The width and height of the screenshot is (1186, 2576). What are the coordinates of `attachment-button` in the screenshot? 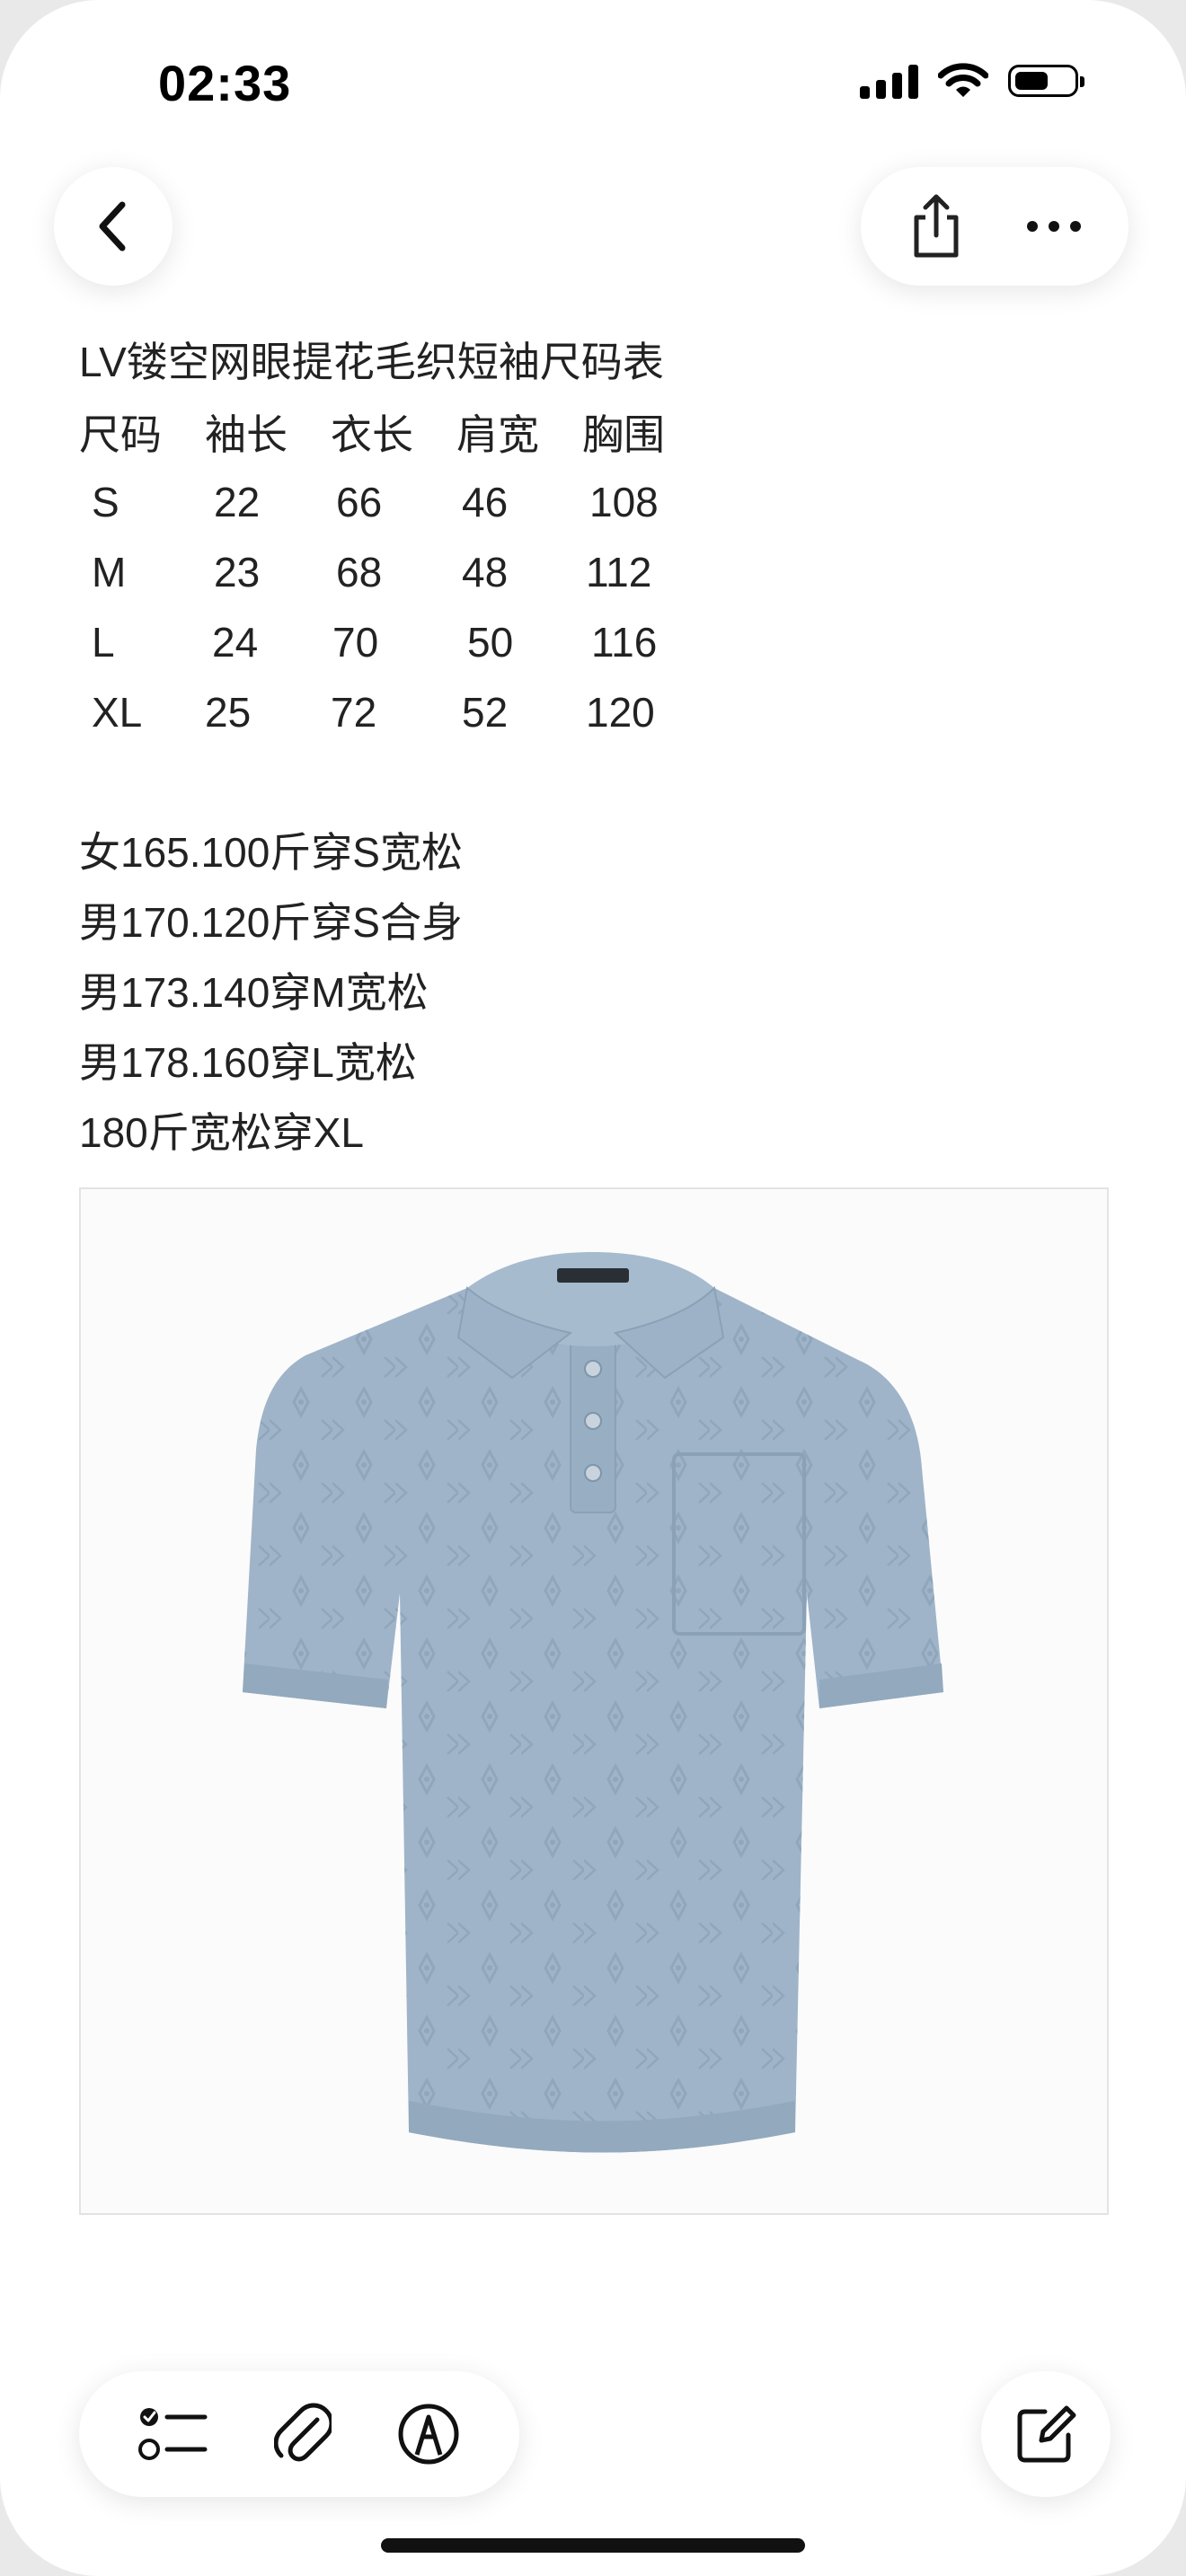 It's located at (302, 2434).